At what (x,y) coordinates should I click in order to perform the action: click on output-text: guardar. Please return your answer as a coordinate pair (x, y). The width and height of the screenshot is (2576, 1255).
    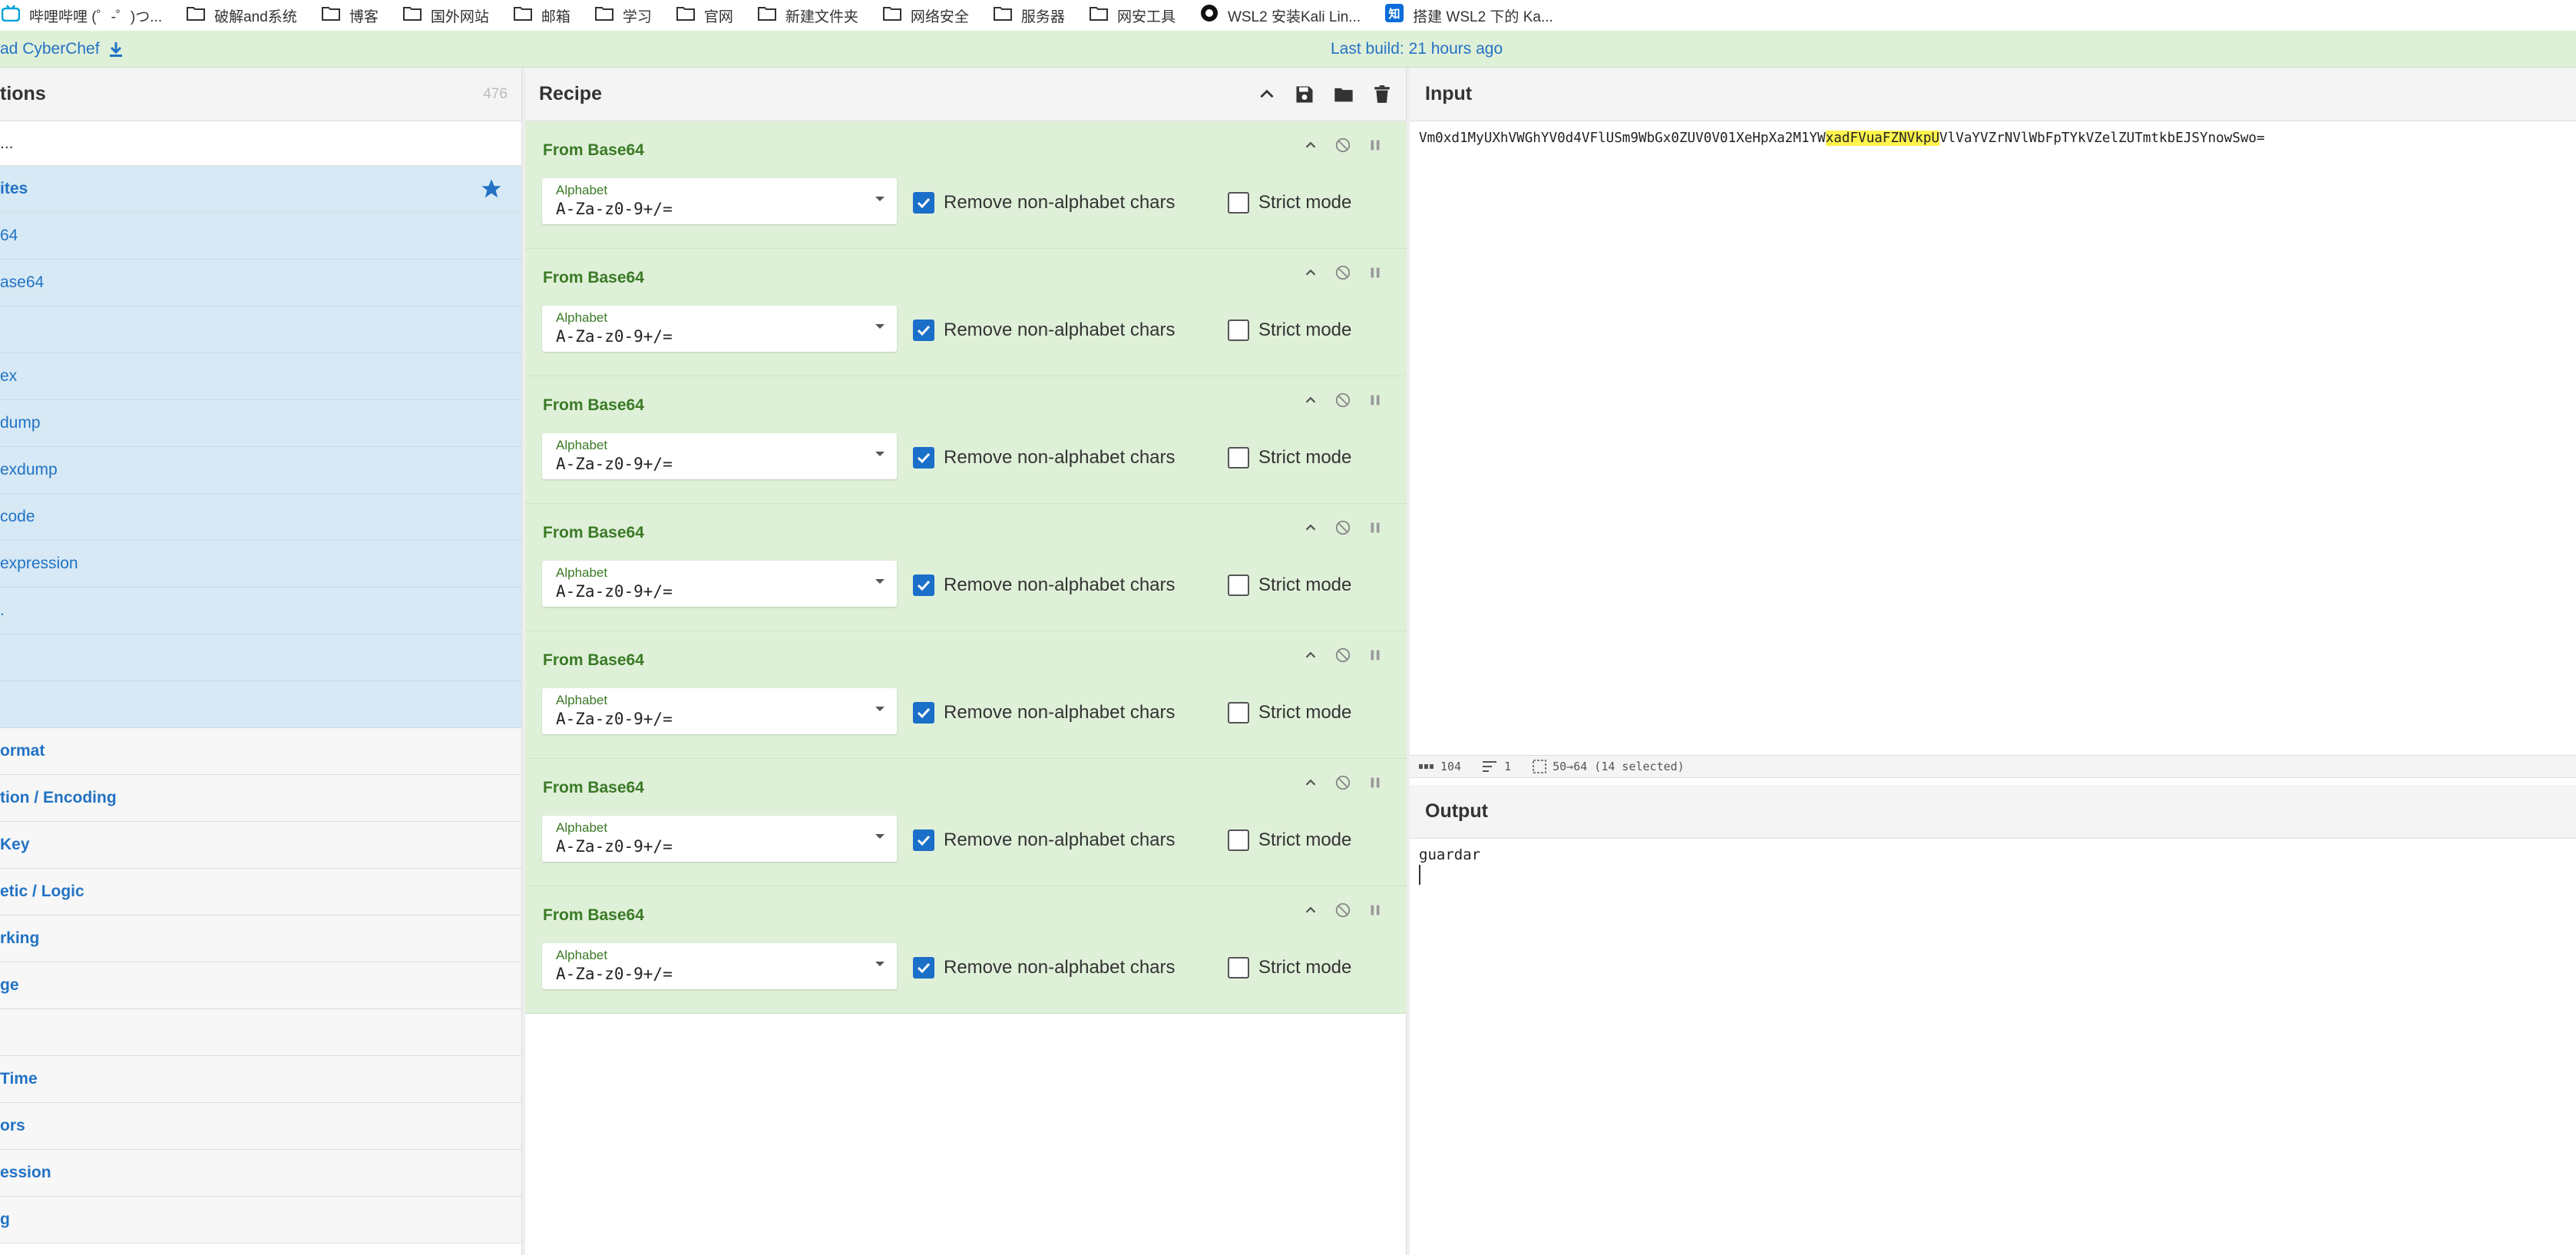
    Looking at the image, I should click on (1449, 854).